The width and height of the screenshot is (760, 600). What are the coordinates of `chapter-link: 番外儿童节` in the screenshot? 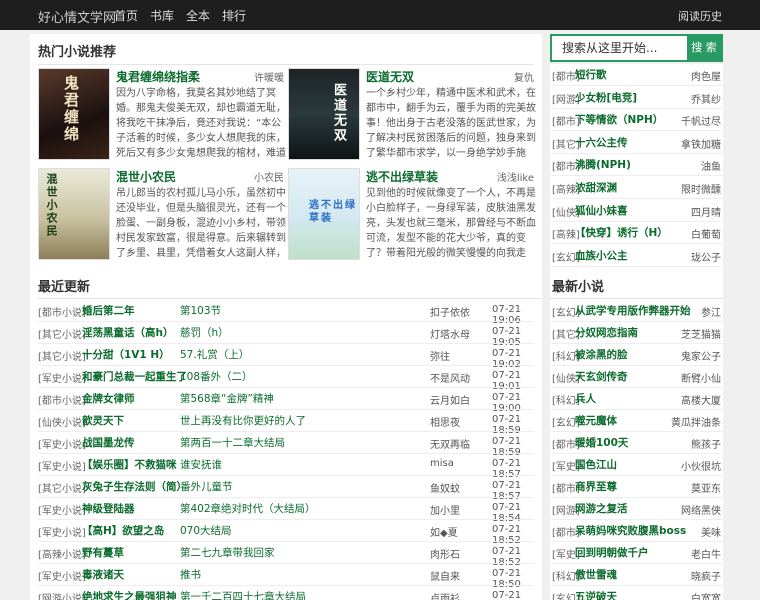 It's located at (206, 486).